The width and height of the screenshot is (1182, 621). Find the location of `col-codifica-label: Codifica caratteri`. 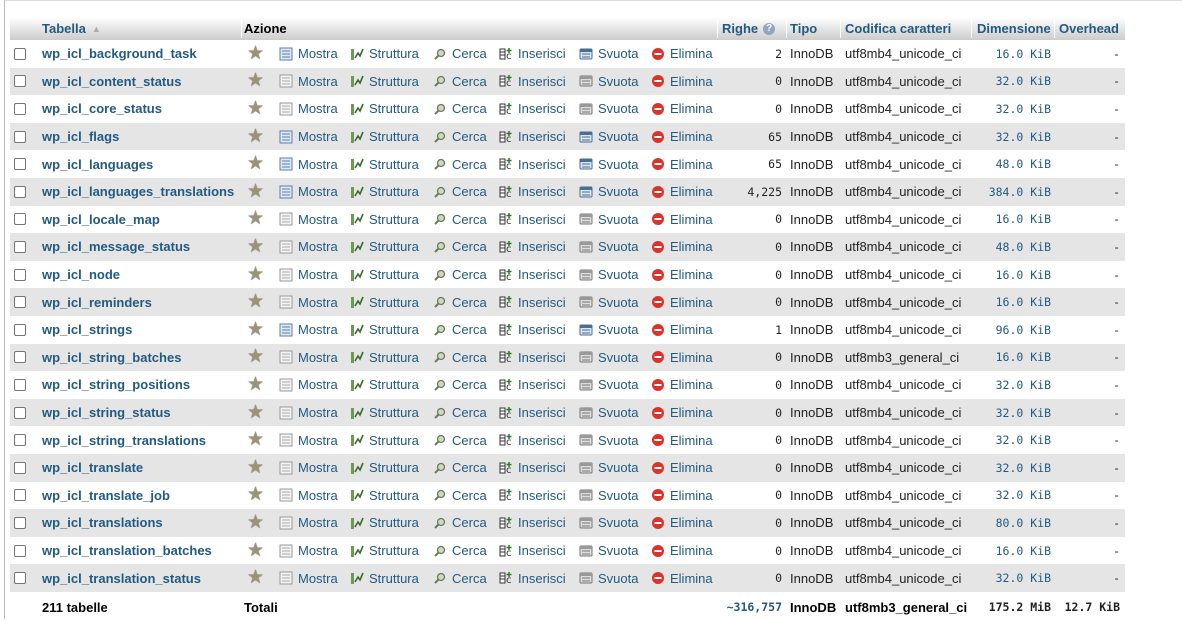

col-codifica-label: Codifica caratteri is located at coordinates (898, 28).